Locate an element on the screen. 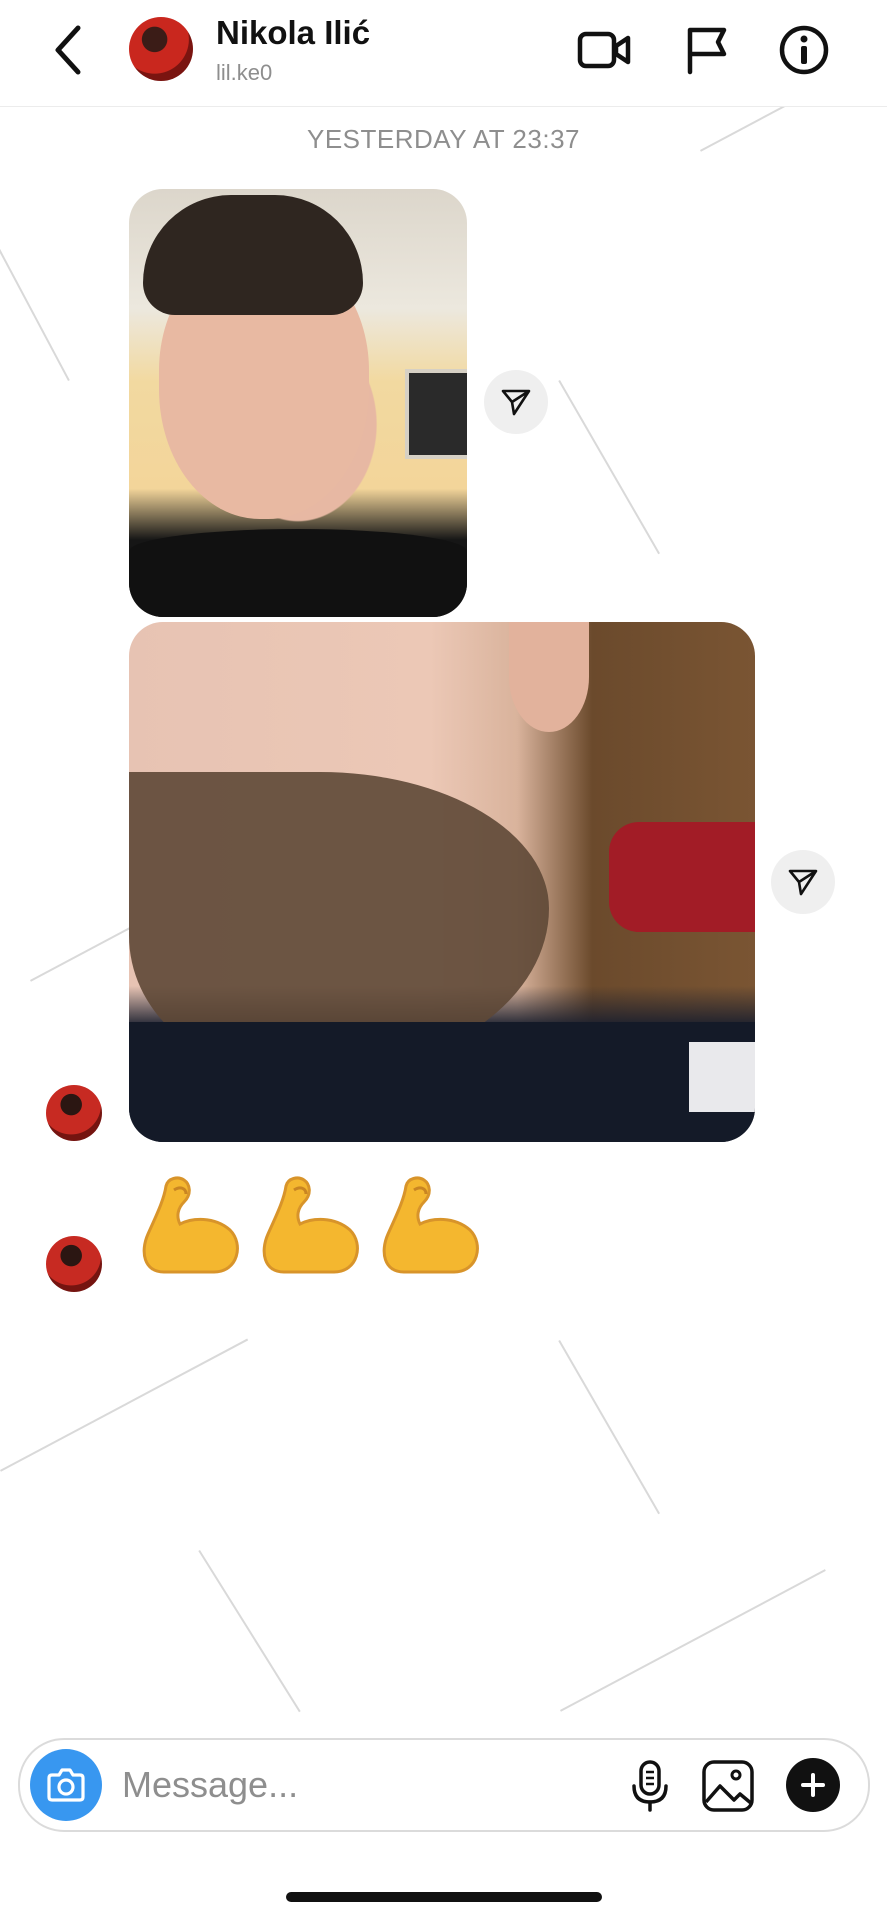 The image size is (887, 1920). report-button is located at coordinates (708, 50).